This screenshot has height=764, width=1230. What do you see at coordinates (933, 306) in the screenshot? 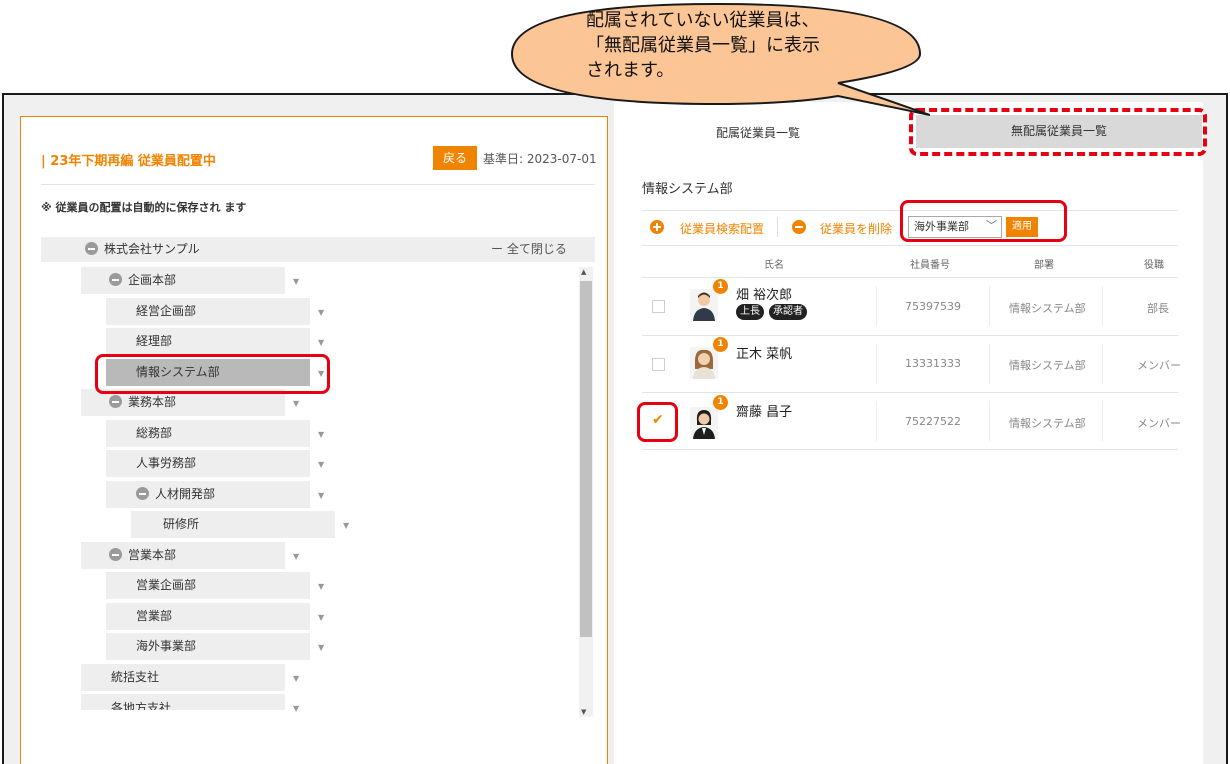
I see `employee-number: 75397539` at bounding box center [933, 306].